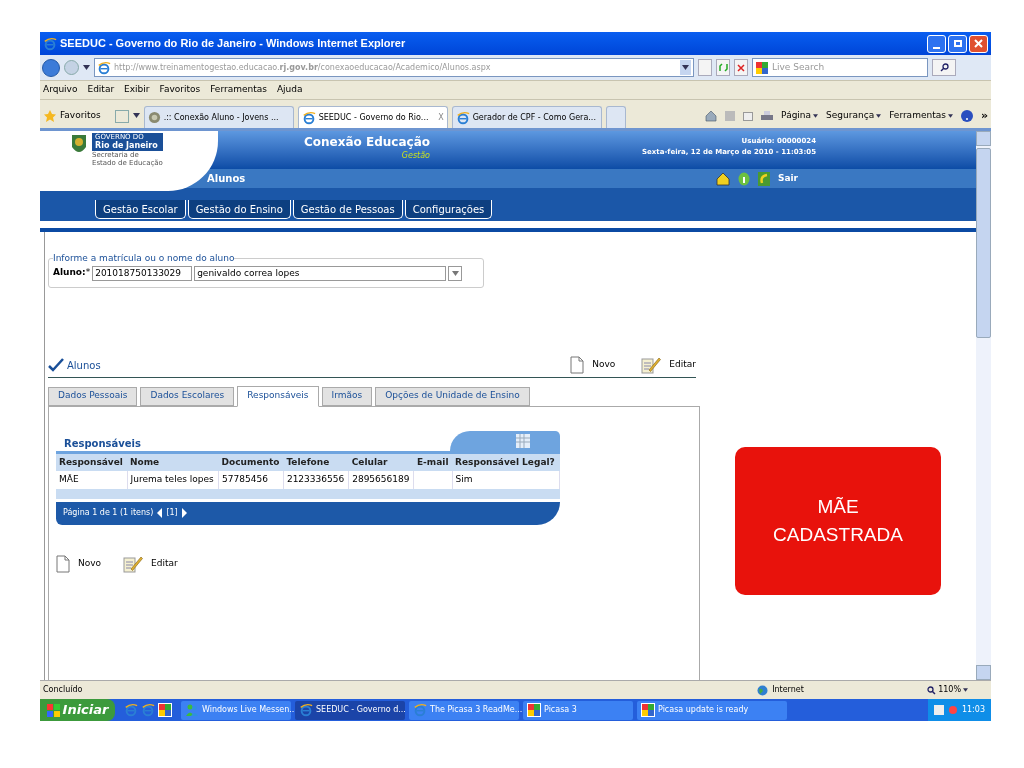 The image size is (1024, 768). I want to click on status-text: Concluído, so click(63, 690).